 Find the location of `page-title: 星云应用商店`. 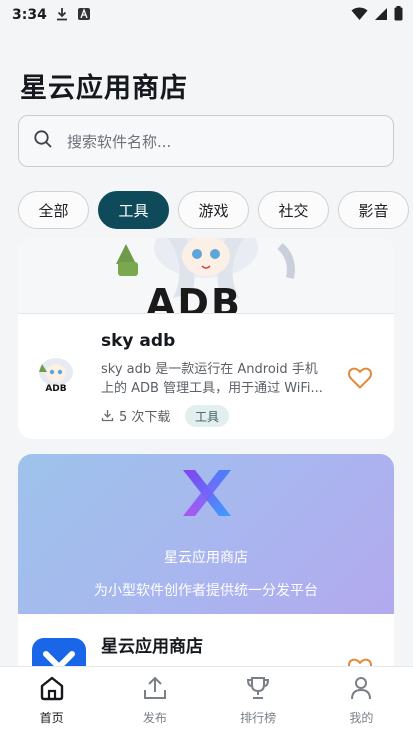

page-title: 星云应用商店 is located at coordinates (104, 88).